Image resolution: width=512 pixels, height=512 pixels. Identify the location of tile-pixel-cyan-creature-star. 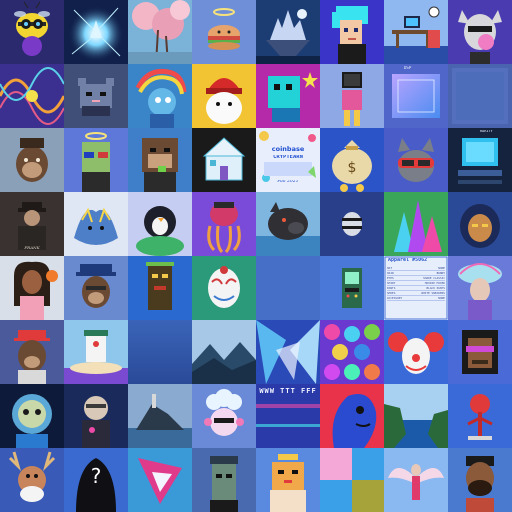
(288, 96).